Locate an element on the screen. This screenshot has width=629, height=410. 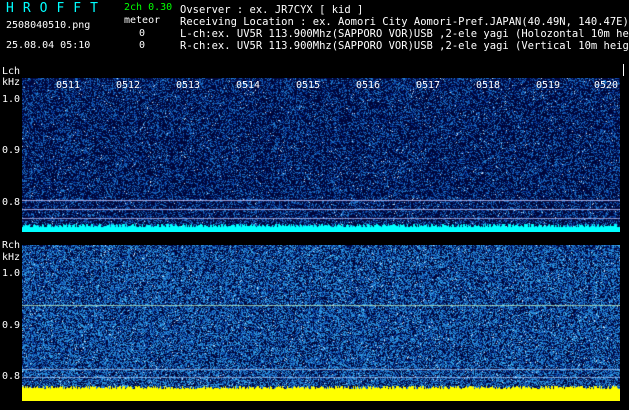
time-label-0518: 0518 is located at coordinates (488, 85).